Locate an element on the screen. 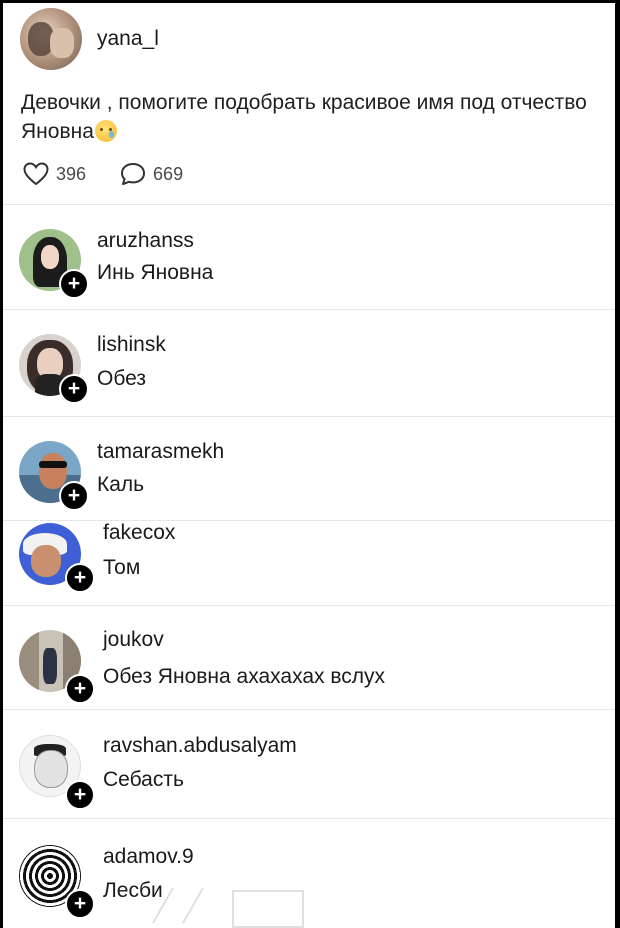  like-button: 396 is located at coordinates (54, 174).